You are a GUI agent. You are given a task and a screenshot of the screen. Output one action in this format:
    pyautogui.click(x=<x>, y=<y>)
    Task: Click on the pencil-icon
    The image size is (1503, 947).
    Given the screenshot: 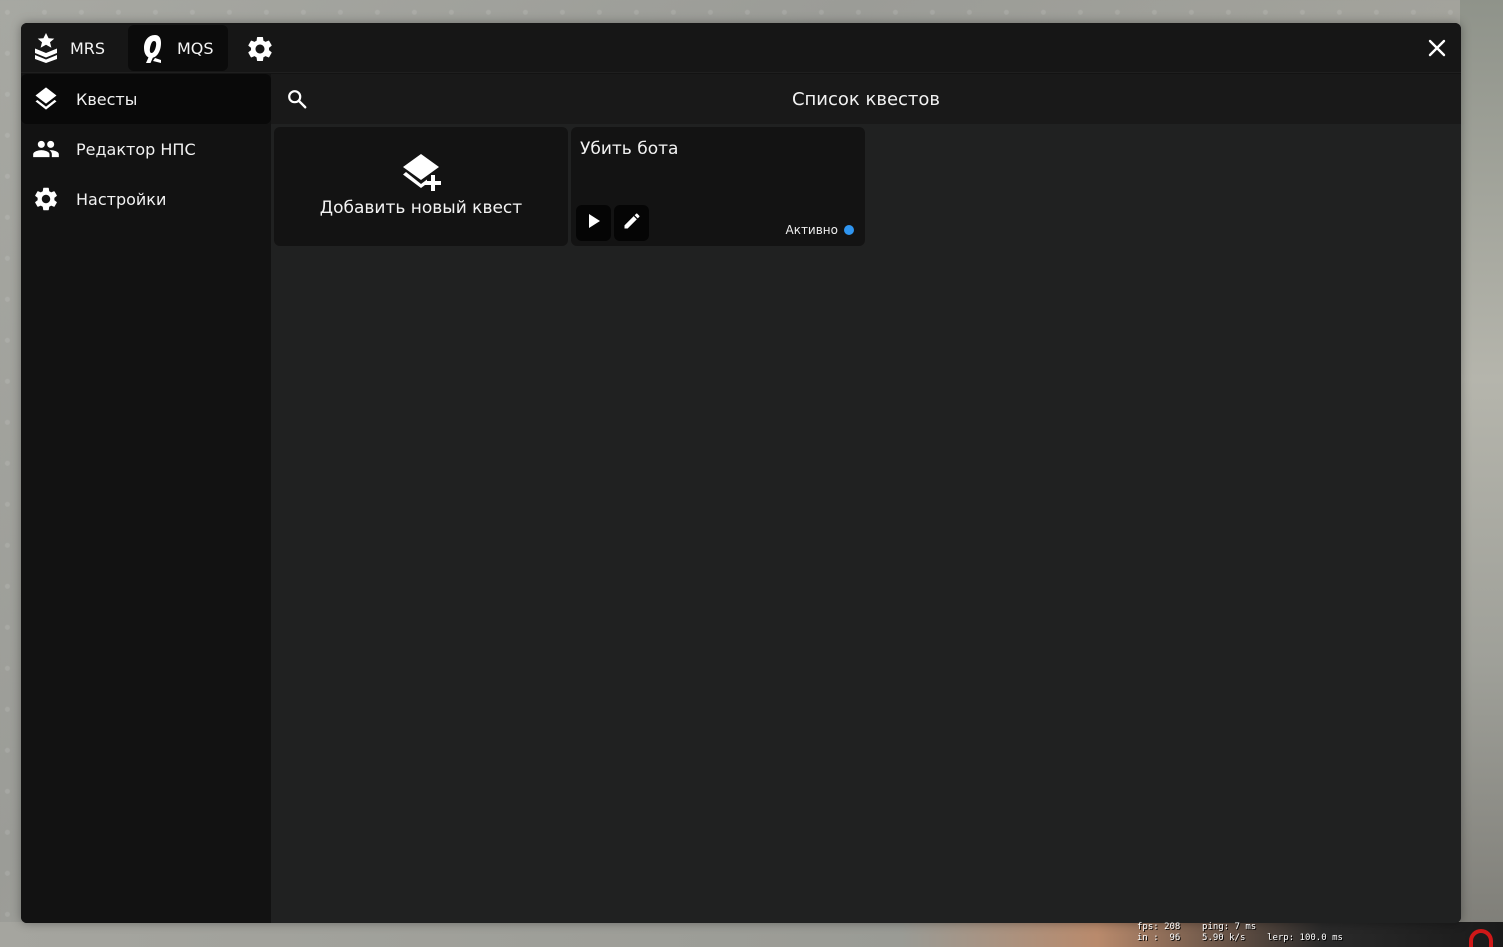 What is the action you would take?
    pyautogui.click(x=632, y=223)
    